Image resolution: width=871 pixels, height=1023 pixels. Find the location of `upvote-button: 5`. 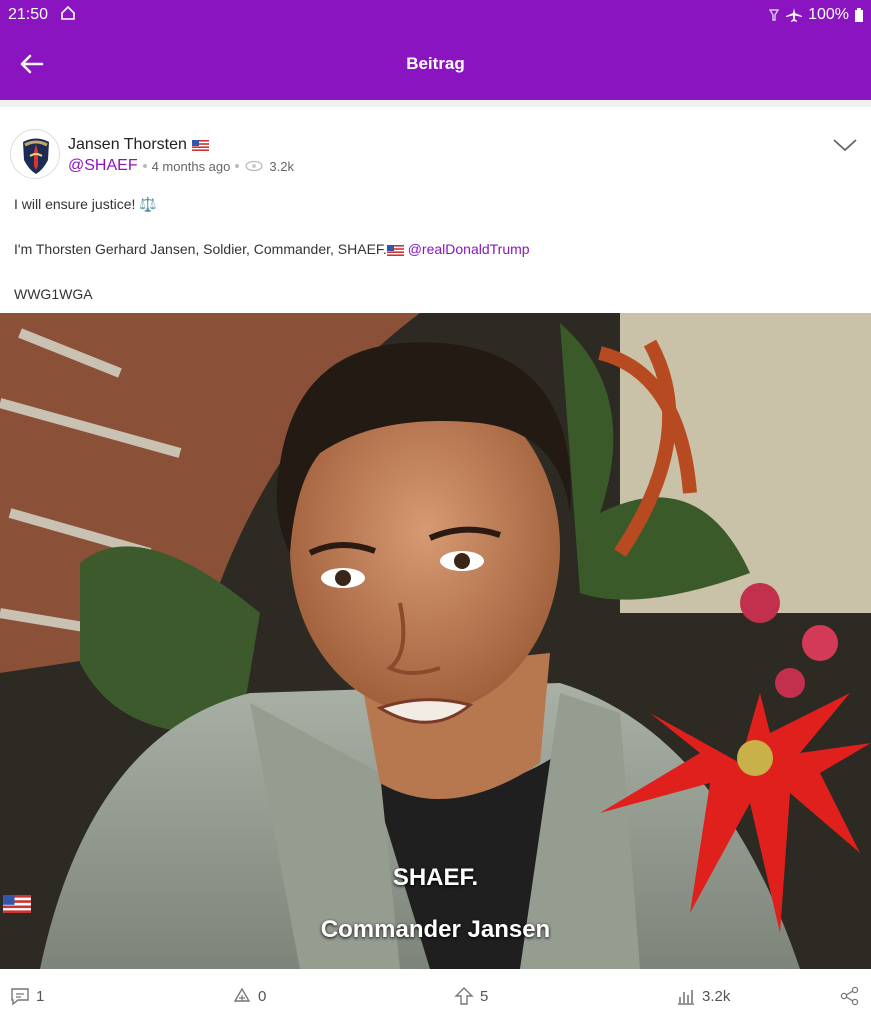

upvote-button: 5 is located at coordinates (471, 996).